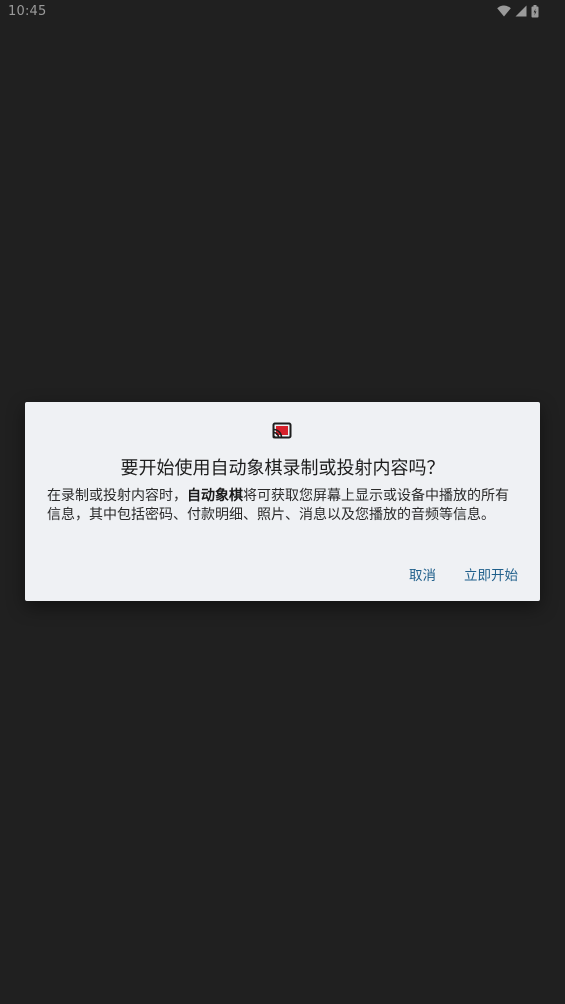 This screenshot has height=1004, width=565. I want to click on cast-icon, so click(282, 431).